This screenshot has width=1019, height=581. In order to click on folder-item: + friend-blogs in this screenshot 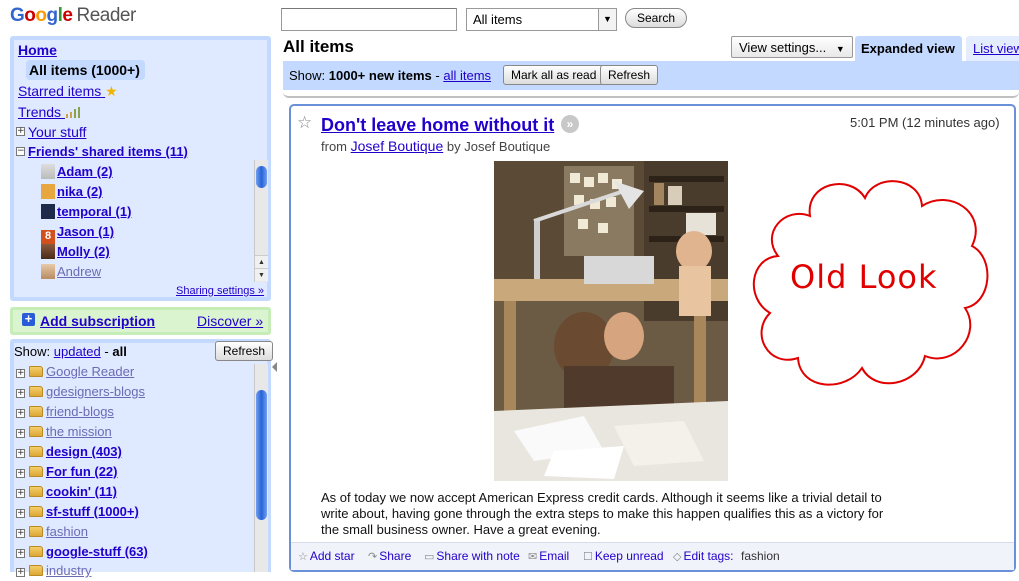, I will do `click(65, 413)`.